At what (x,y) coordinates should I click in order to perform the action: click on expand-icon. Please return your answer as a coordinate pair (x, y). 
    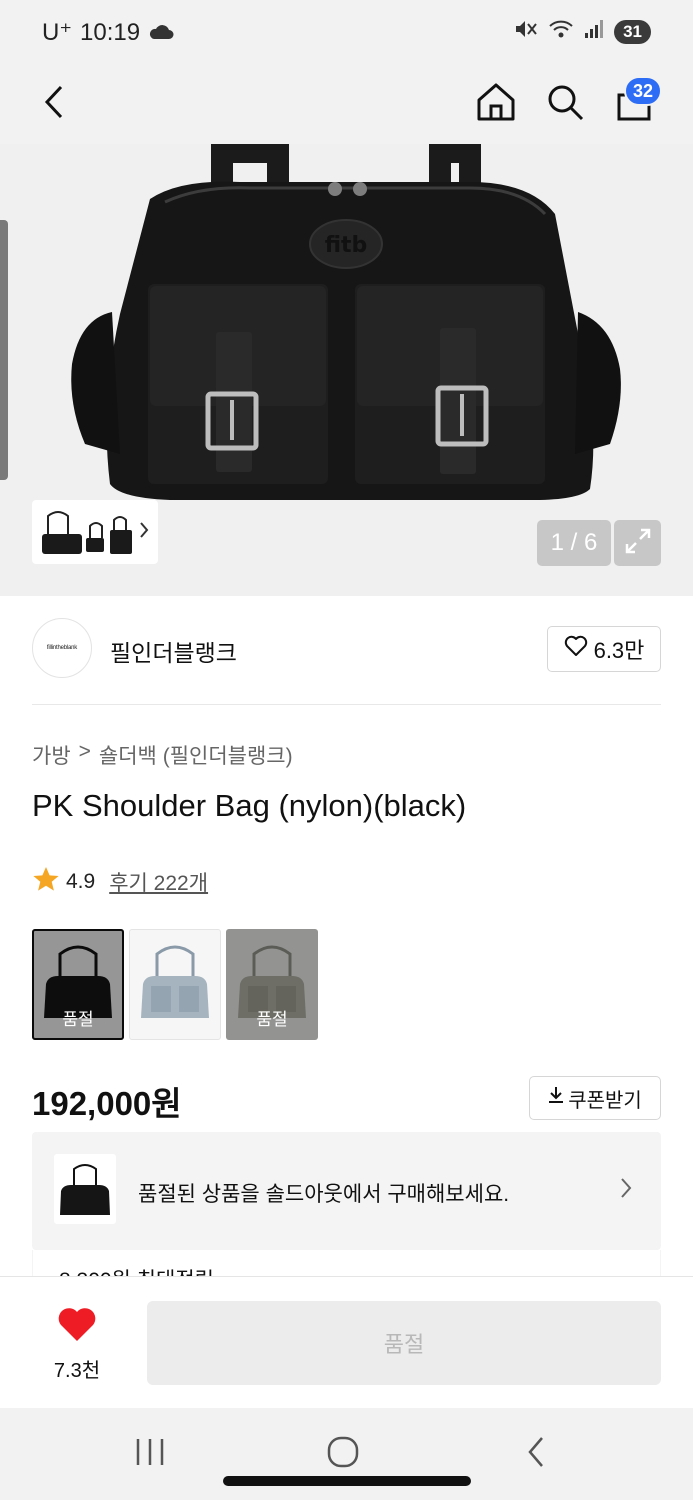
    Looking at the image, I should click on (638, 543).